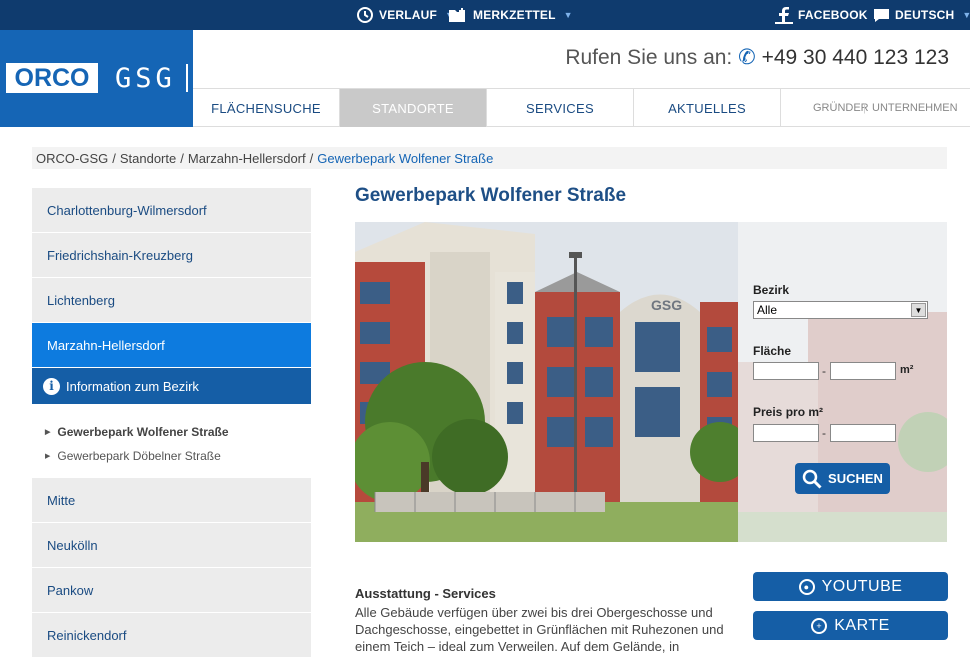 This screenshot has width=970, height=658. What do you see at coordinates (819, 625) in the screenshot?
I see `crosshair-icon: +` at bounding box center [819, 625].